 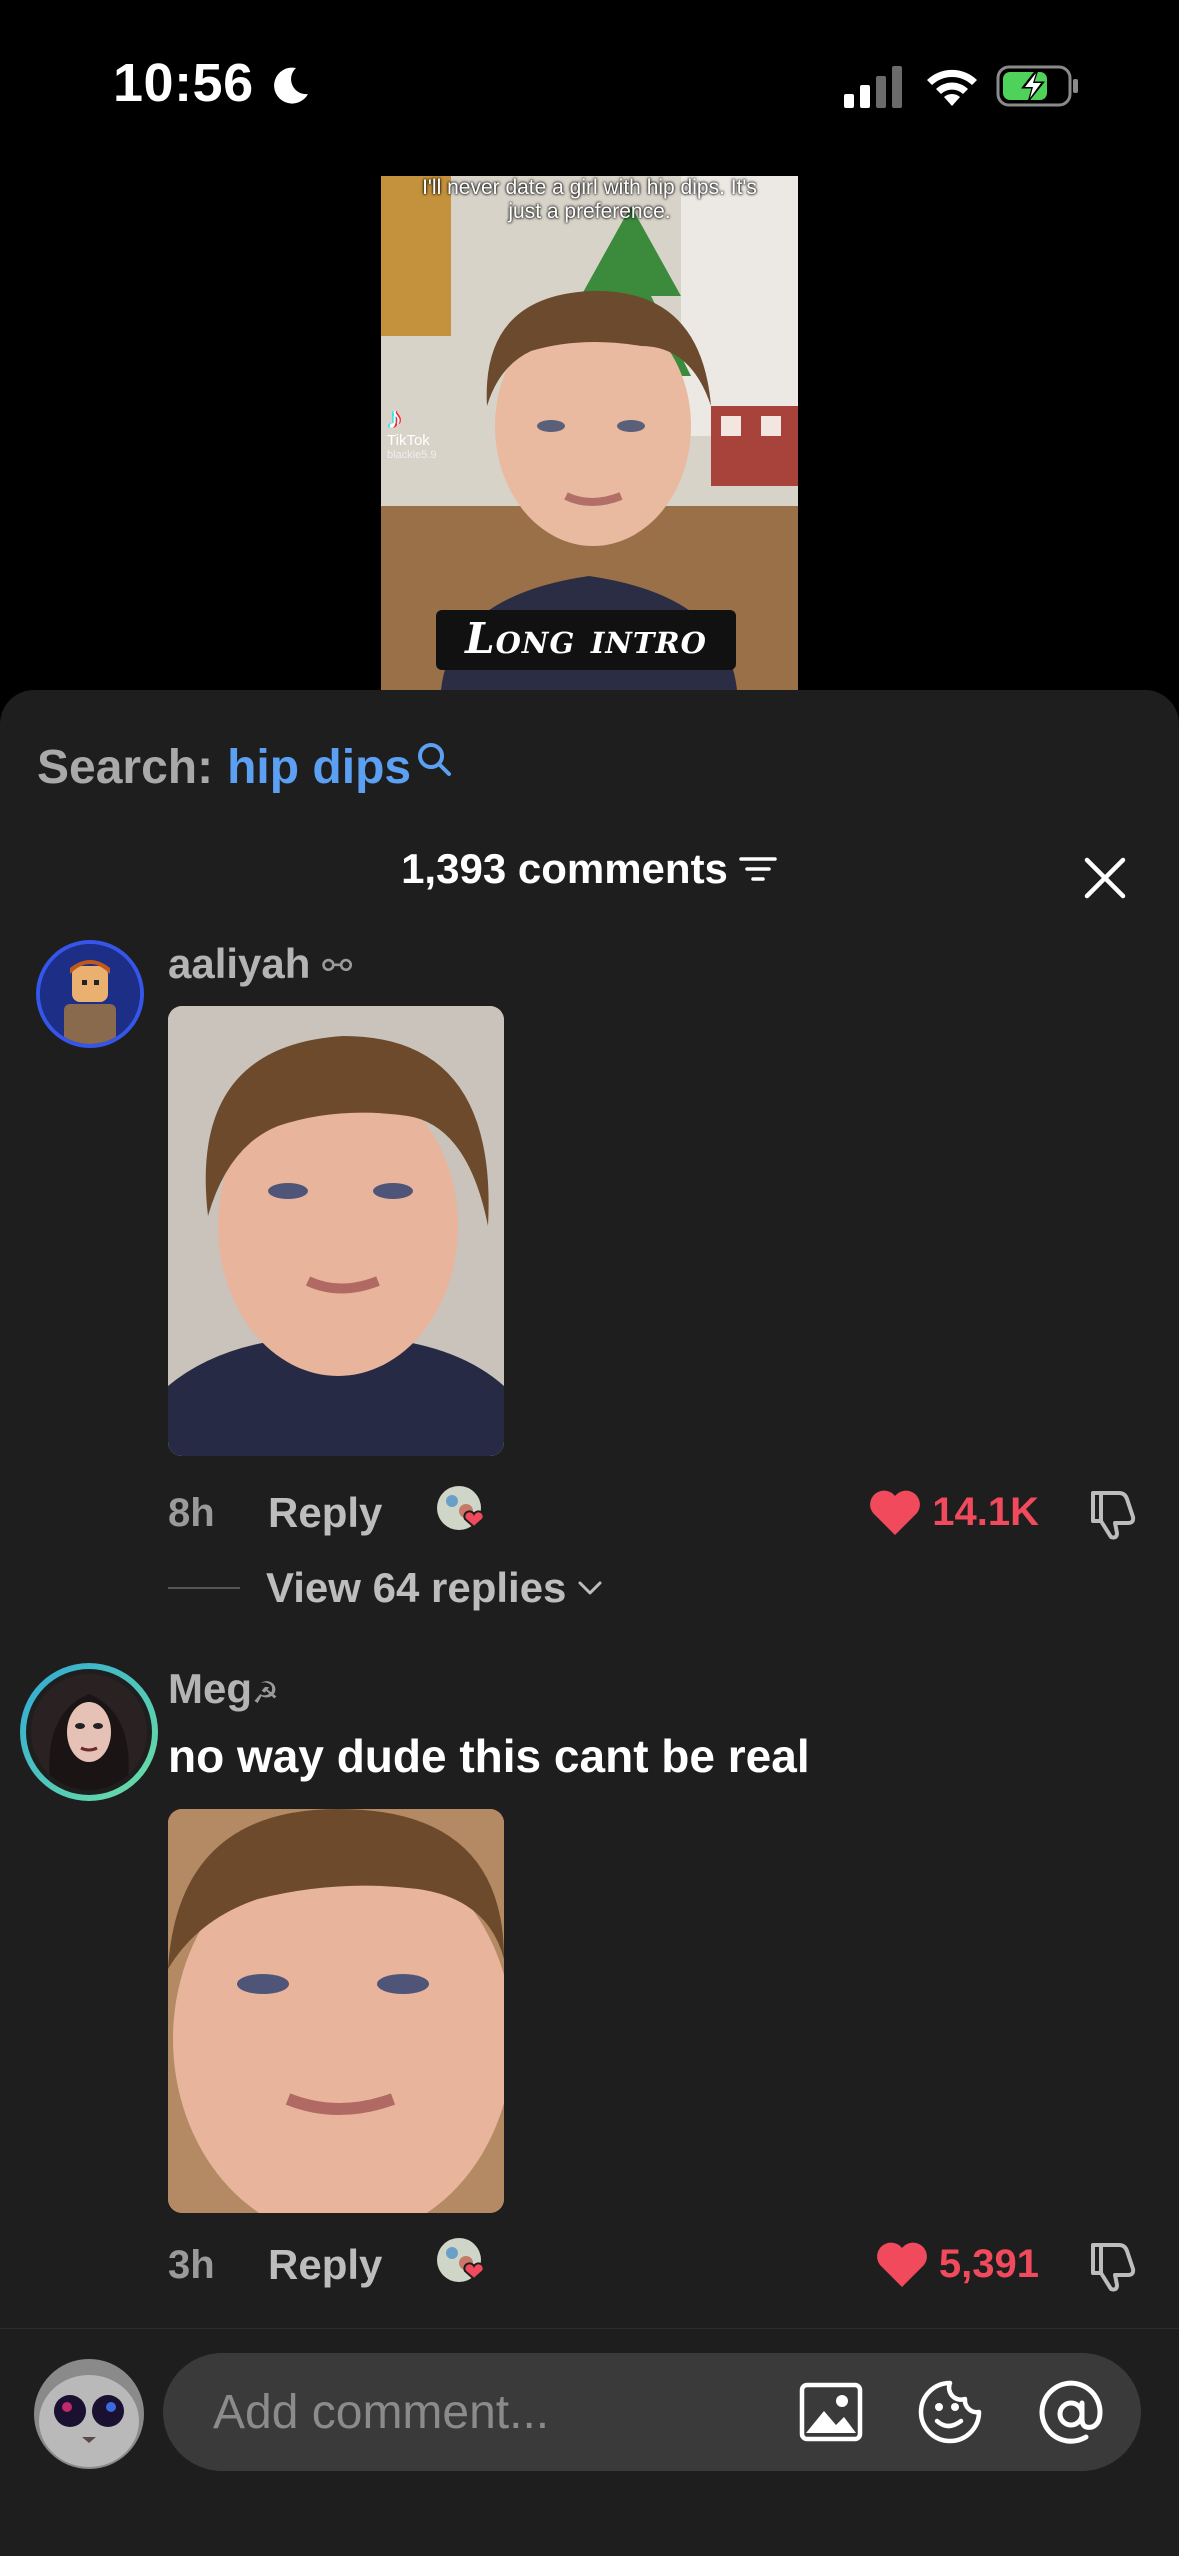 I want to click on watermark-brand: TikTok, so click(x=408, y=440).